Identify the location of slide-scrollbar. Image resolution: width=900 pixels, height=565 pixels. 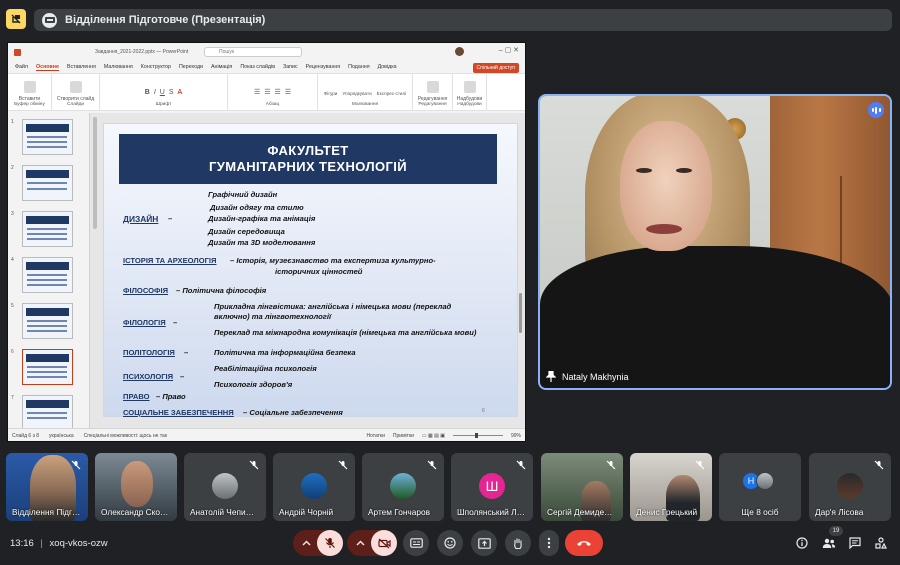
(520, 313).